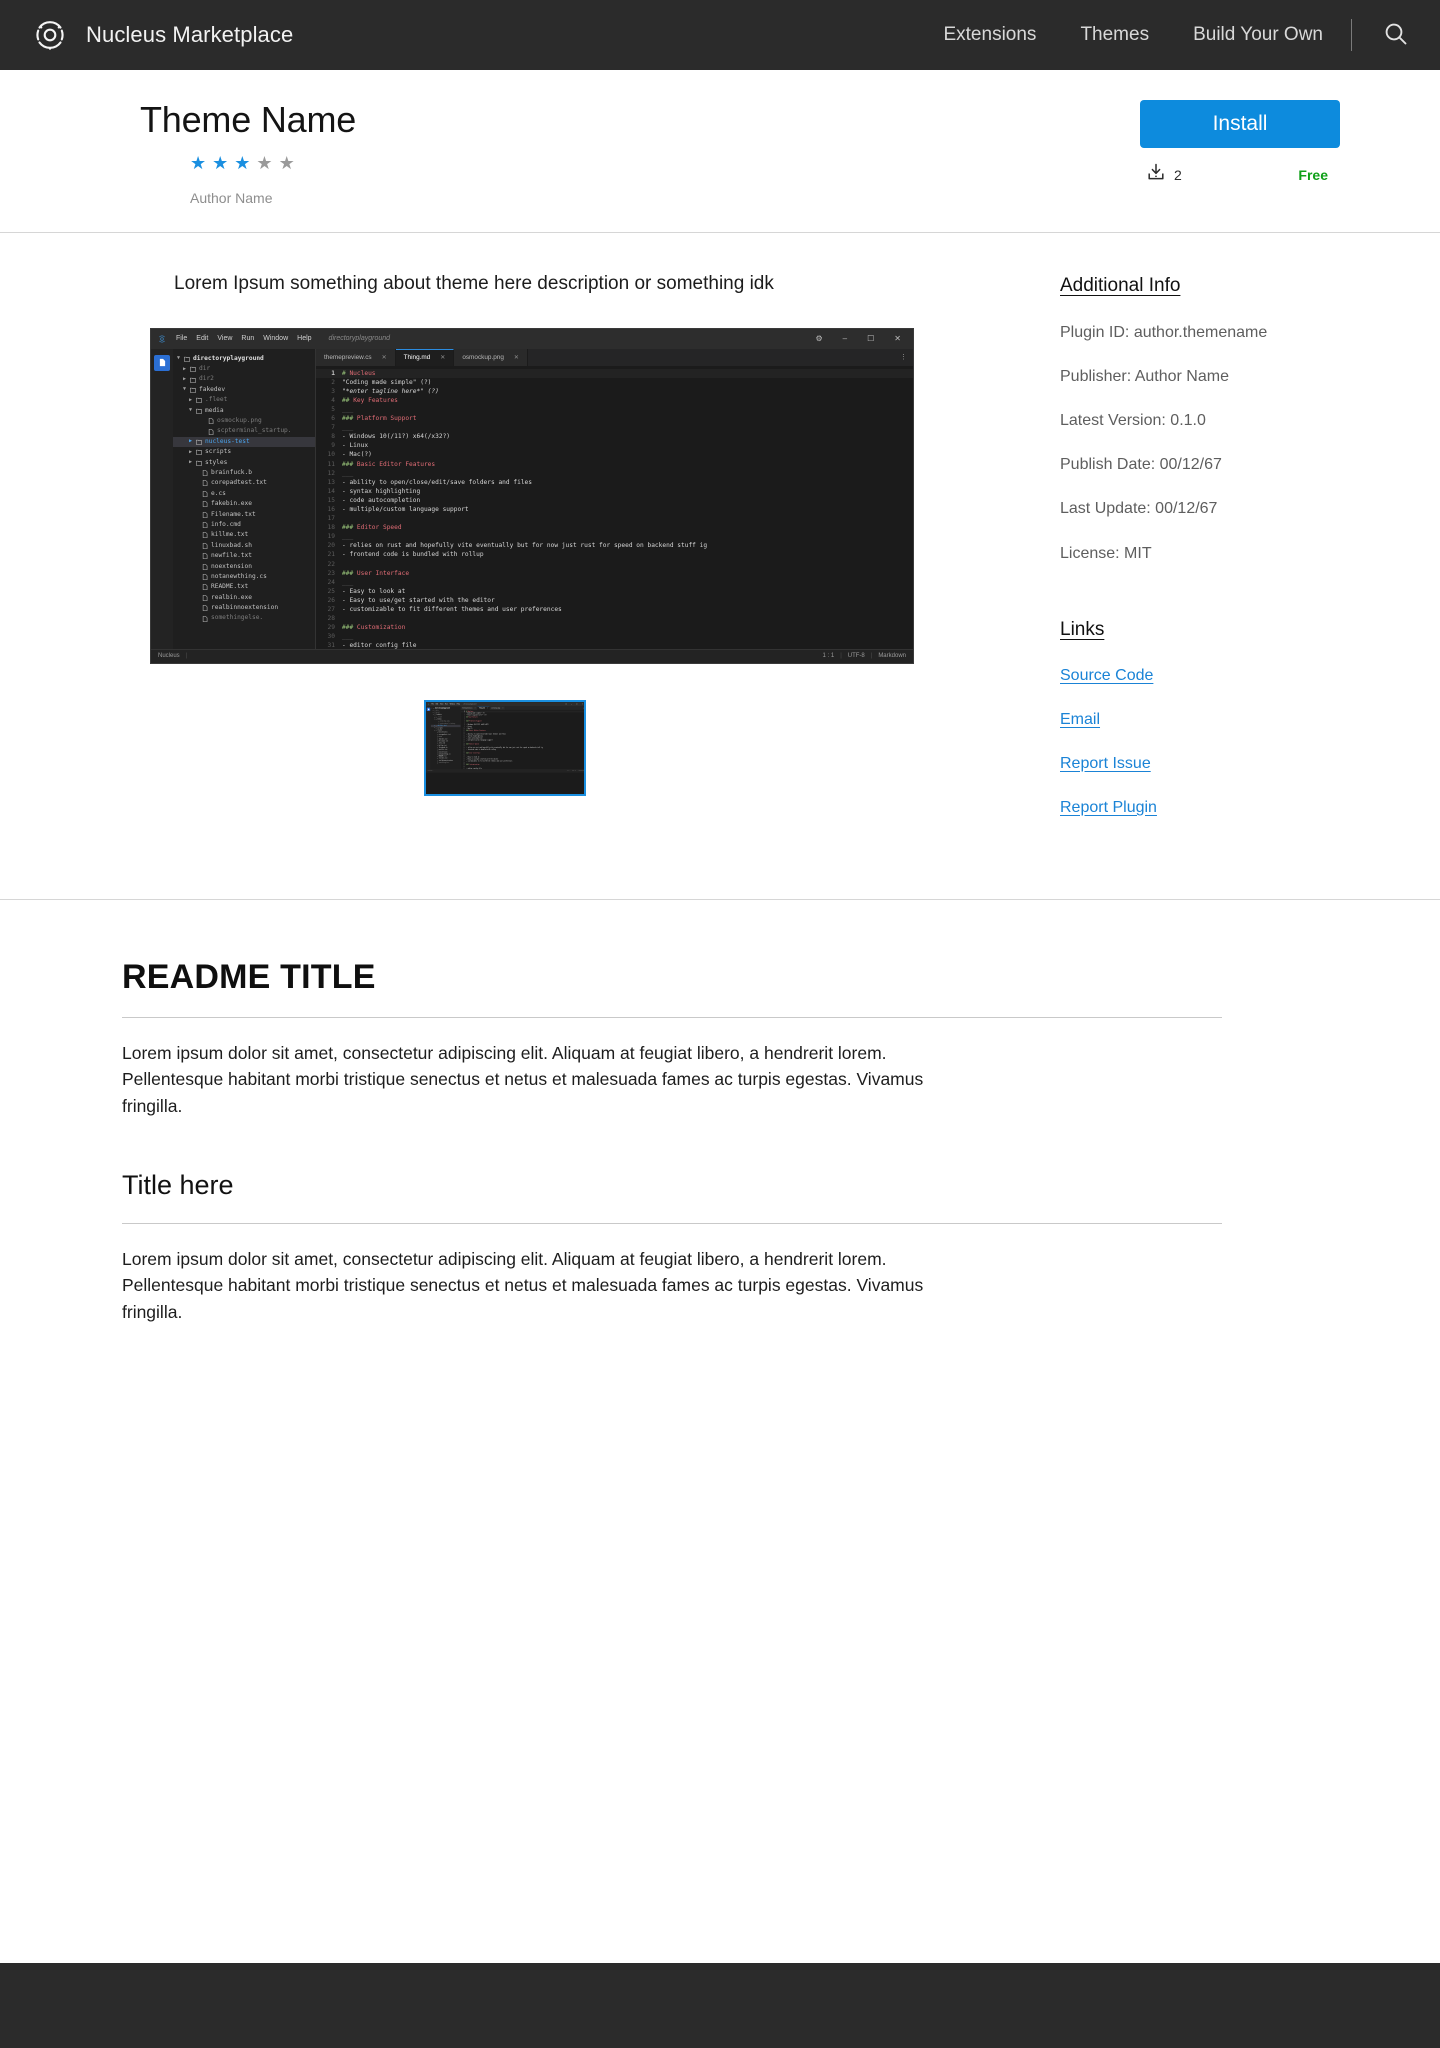  I want to click on nav-link-extensions: Extensions, so click(989, 35).